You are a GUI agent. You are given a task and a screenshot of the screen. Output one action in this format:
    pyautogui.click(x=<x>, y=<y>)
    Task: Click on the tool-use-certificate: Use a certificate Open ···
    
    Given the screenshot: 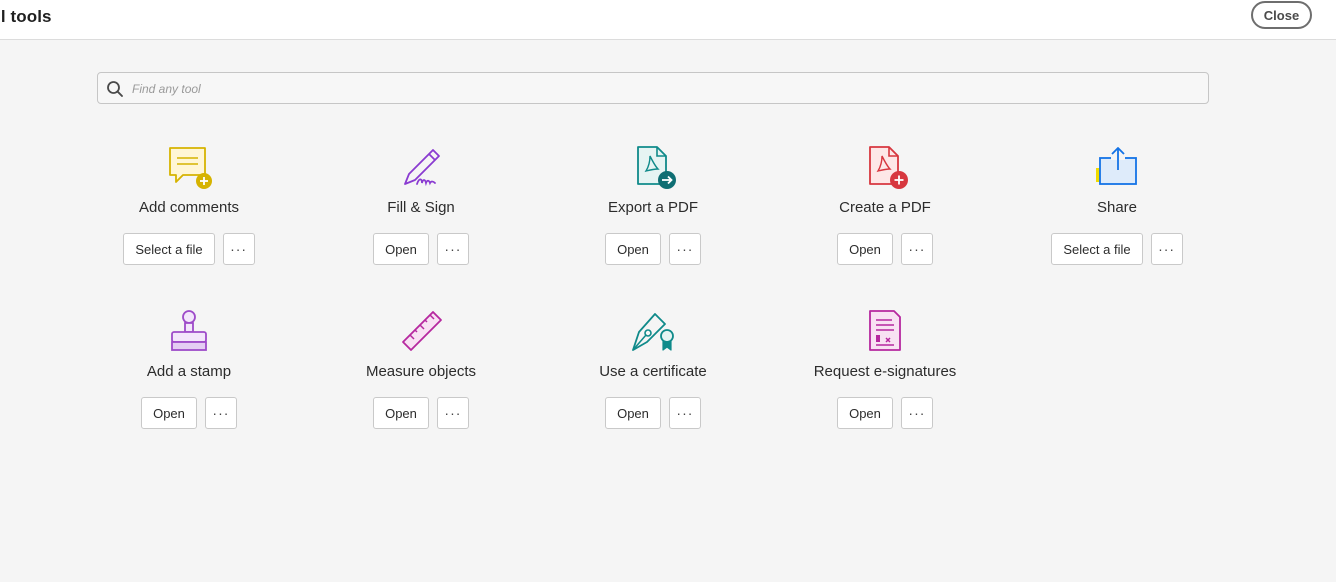 What is the action you would take?
    pyautogui.click(x=653, y=373)
    